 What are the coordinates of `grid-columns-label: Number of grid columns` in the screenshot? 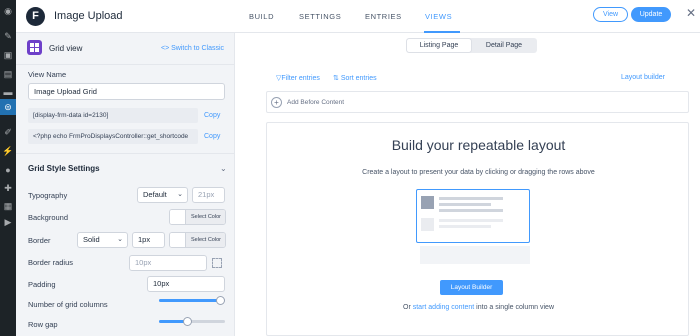 It's located at (68, 304).